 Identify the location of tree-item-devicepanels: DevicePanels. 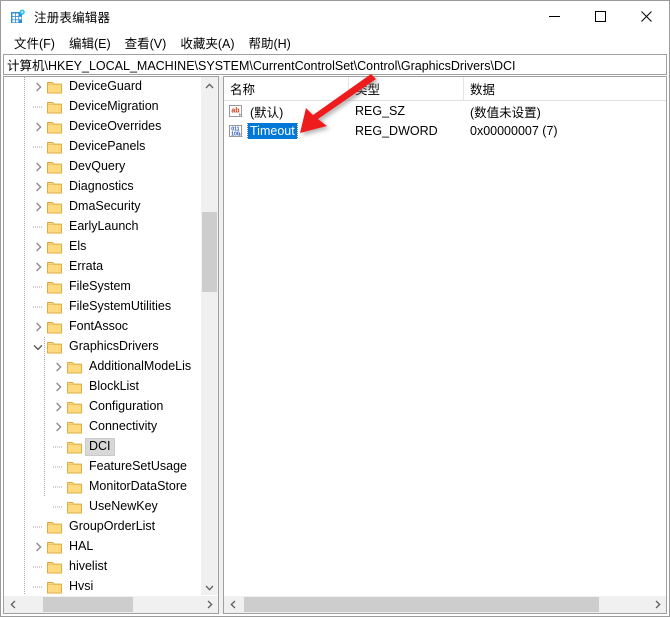
(102, 147).